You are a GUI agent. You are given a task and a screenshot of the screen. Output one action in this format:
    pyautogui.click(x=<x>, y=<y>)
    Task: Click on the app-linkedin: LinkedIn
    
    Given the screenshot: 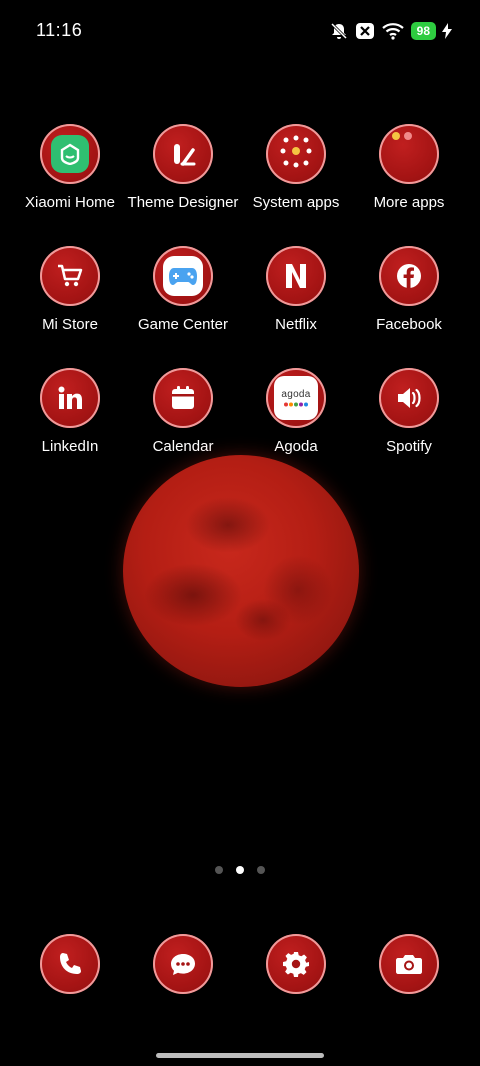 What is the action you would take?
    pyautogui.click(x=70, y=418)
    